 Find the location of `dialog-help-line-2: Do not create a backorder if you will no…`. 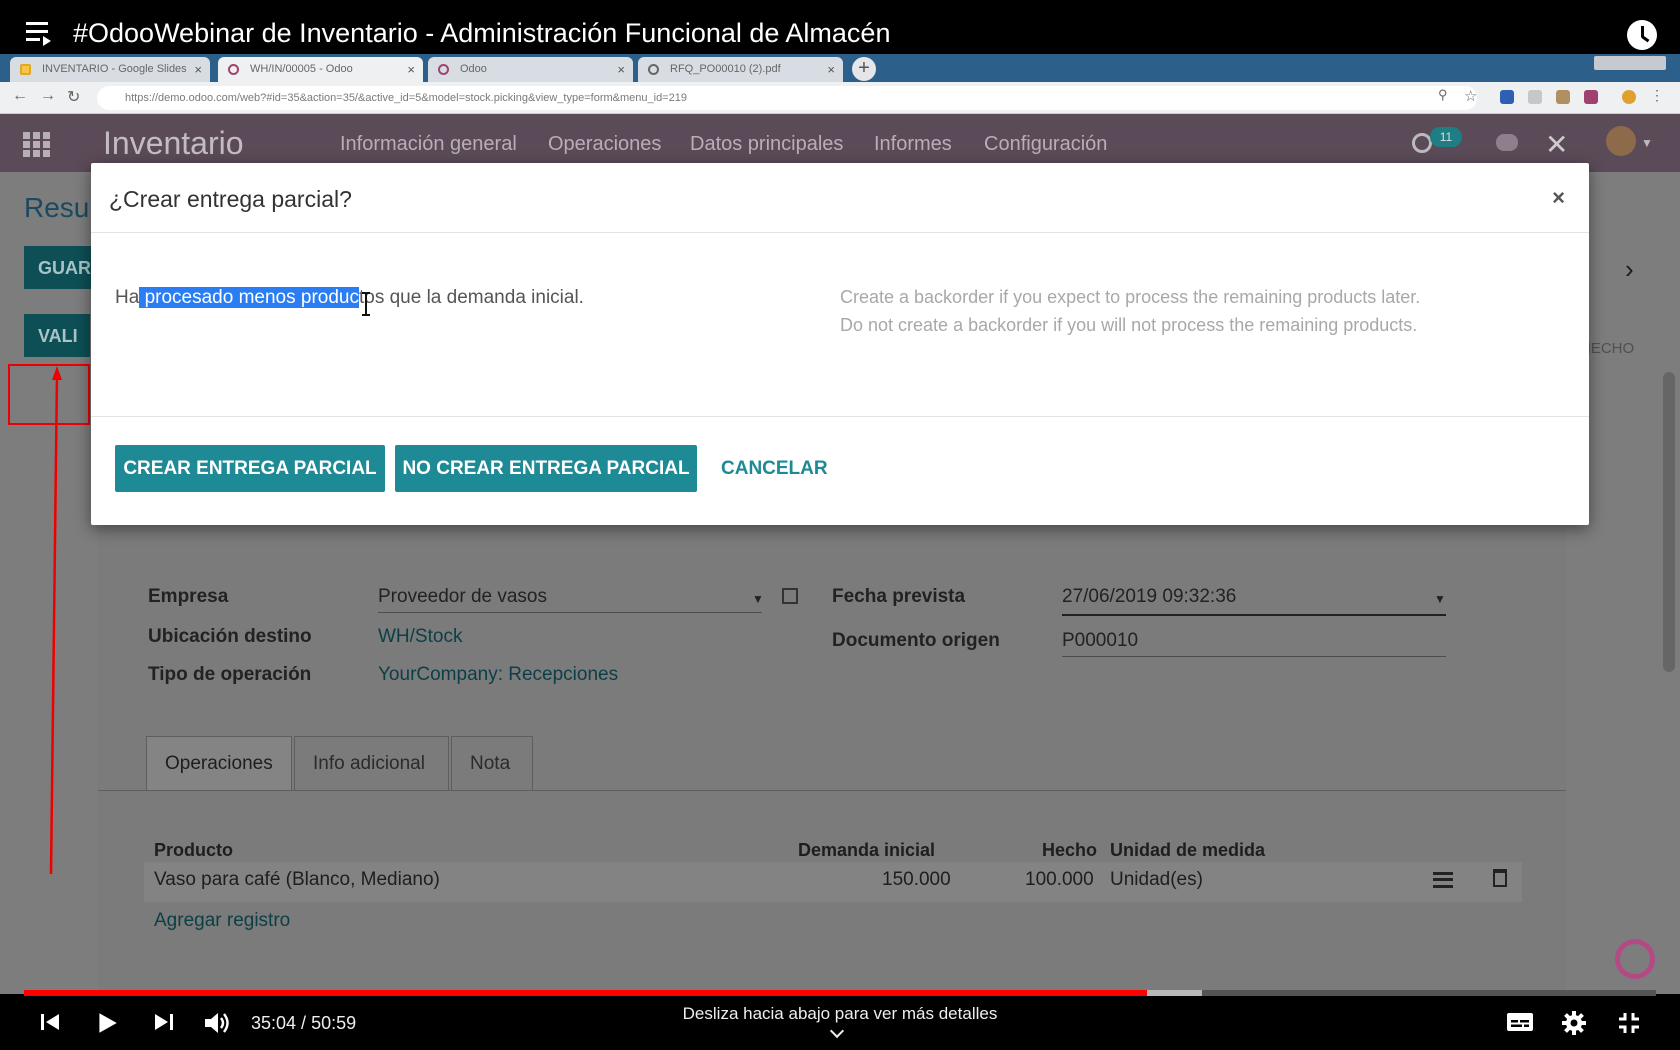

dialog-help-line-2: Do not create a backorder if you will no… is located at coordinates (1129, 325).